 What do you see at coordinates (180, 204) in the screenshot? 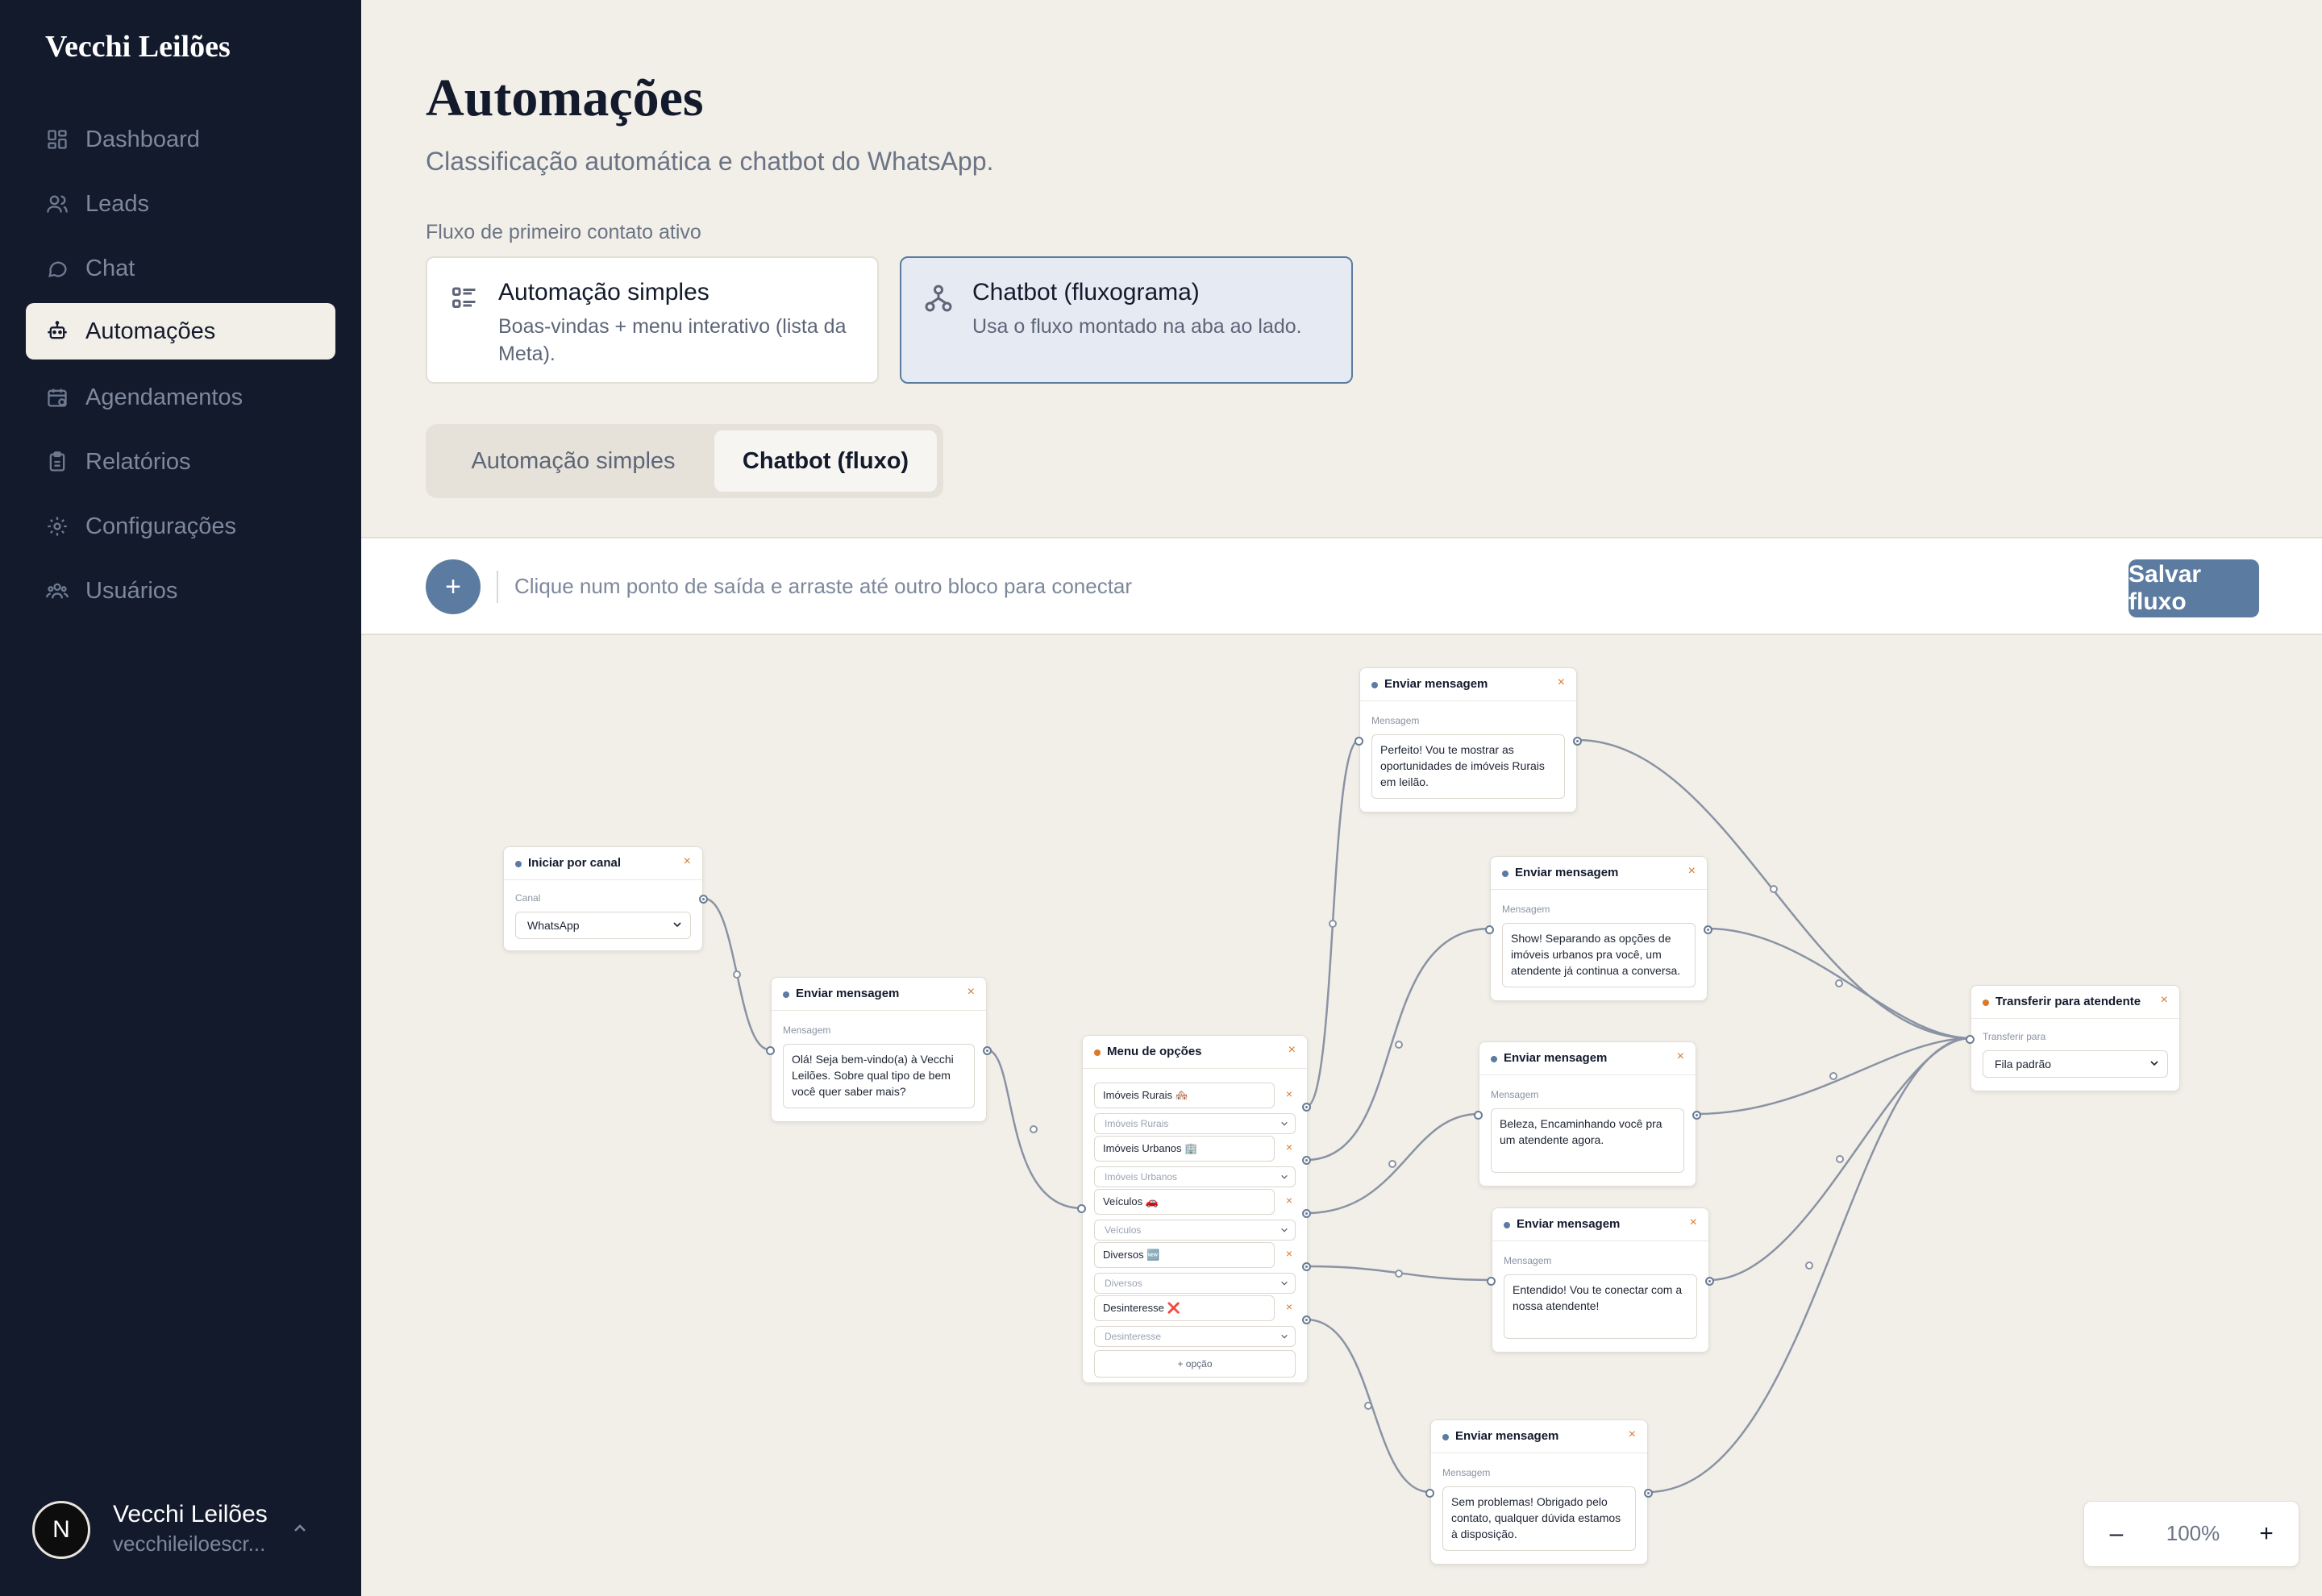
I see `sidebar-item-leads: Leads` at bounding box center [180, 204].